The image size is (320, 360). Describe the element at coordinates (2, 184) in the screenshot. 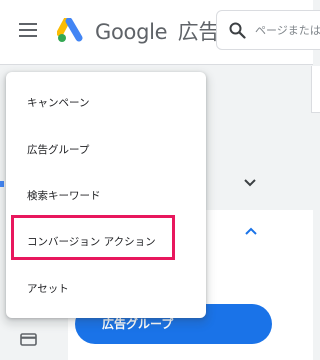

I see `nav-indicator` at that location.